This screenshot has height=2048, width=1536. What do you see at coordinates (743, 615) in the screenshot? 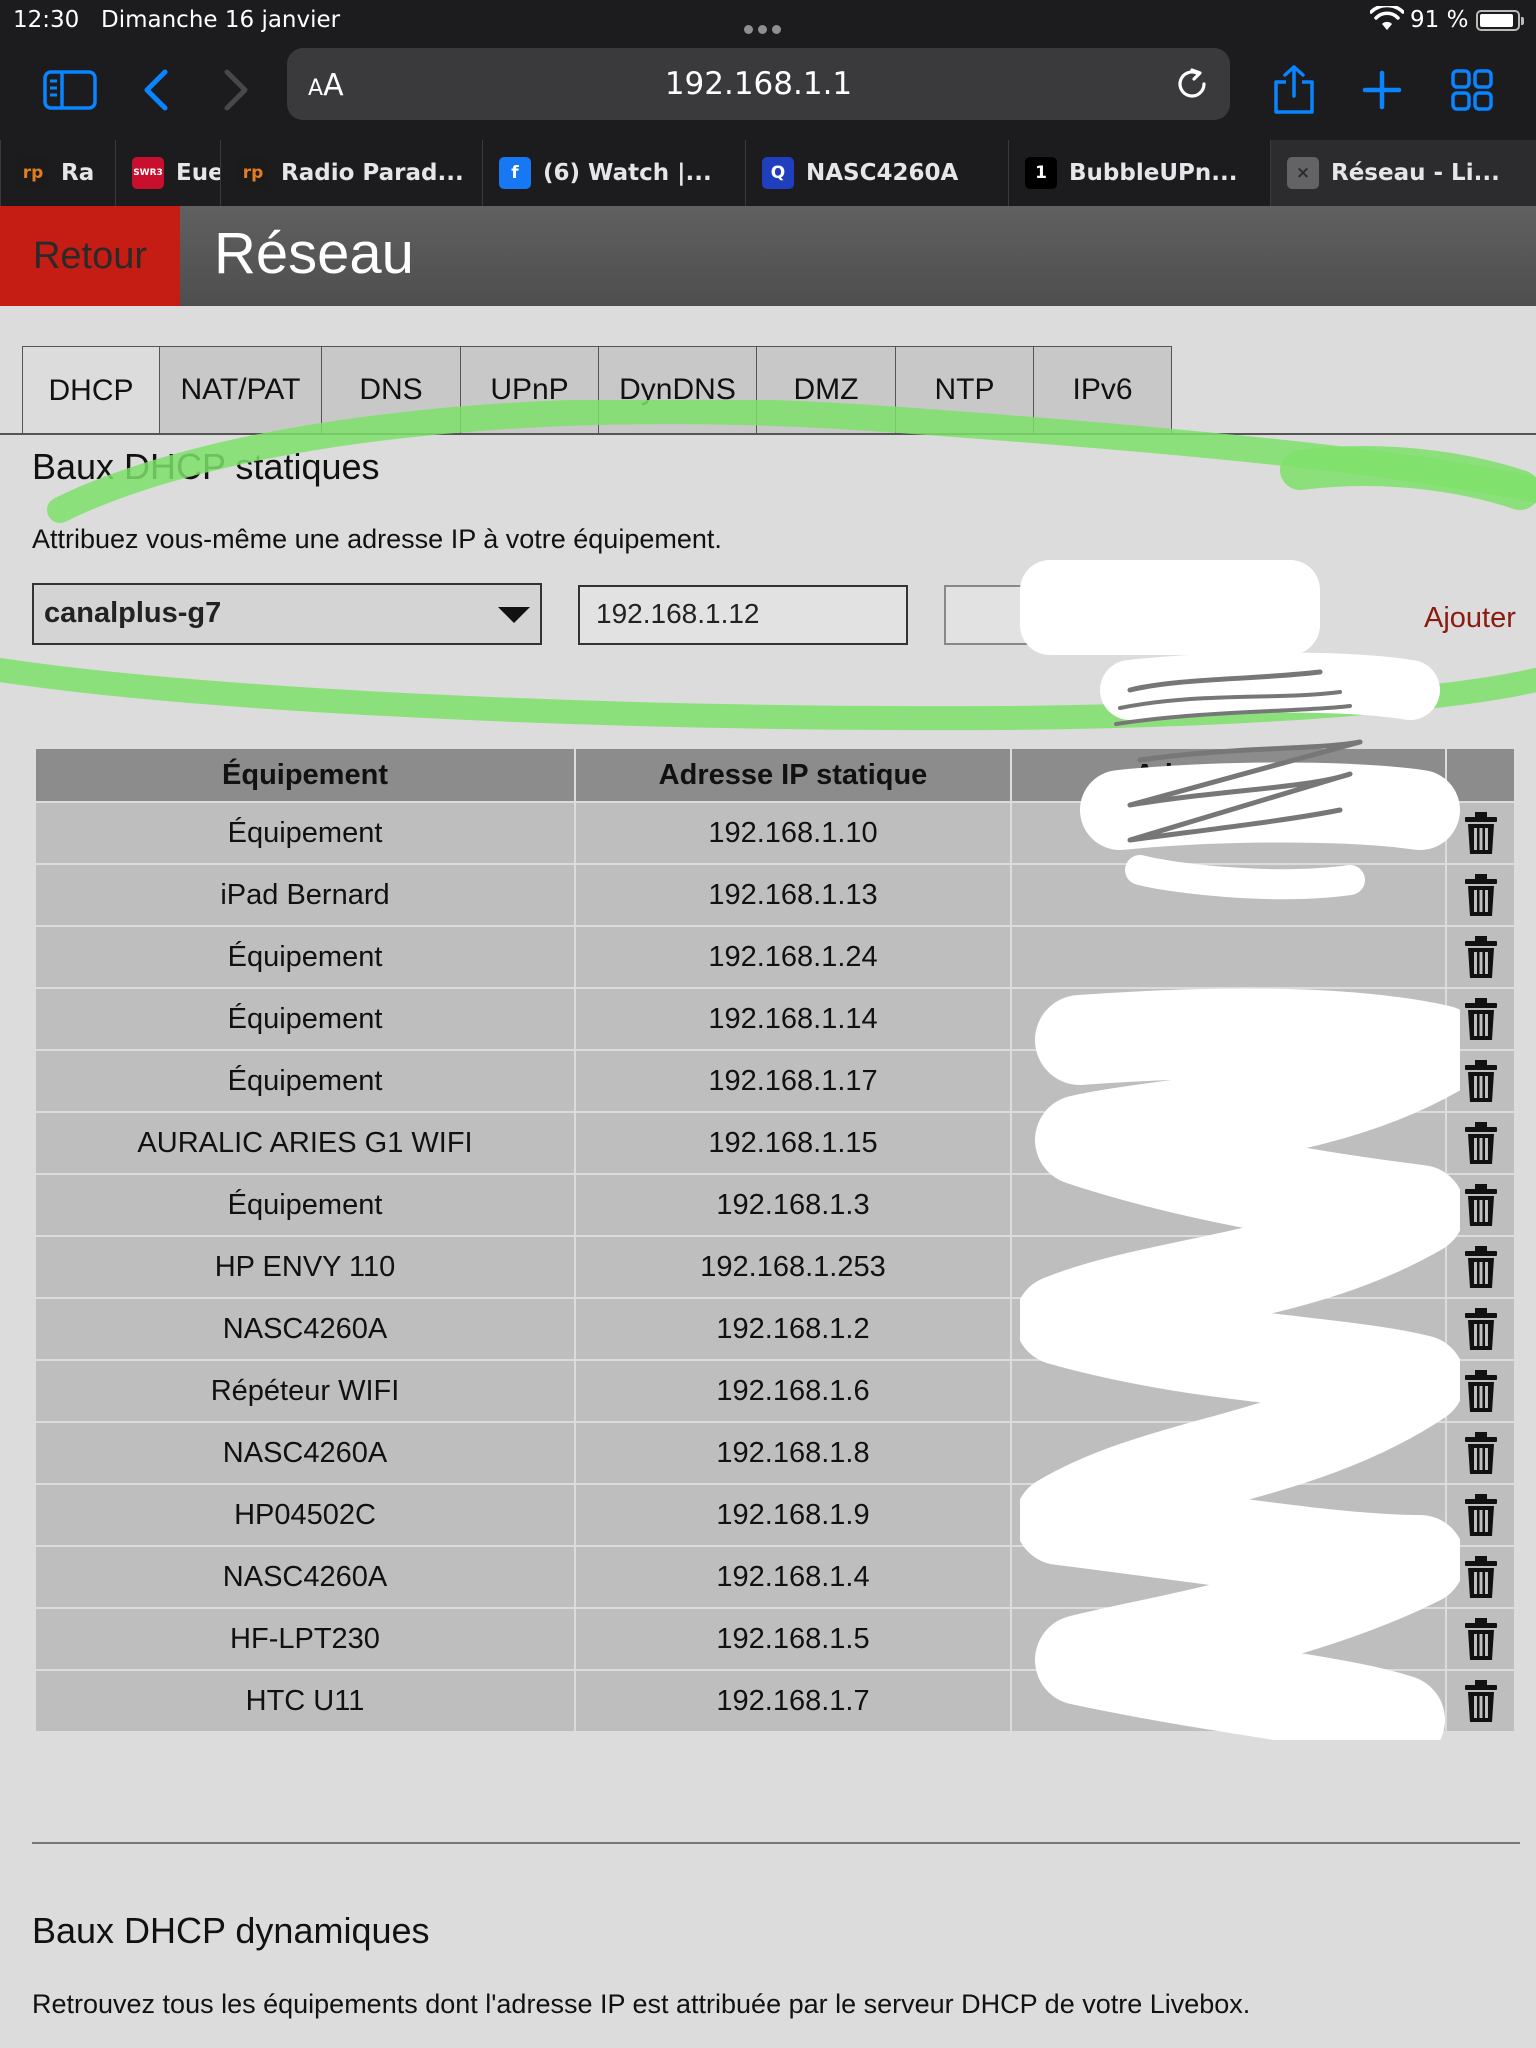
I see `ip-address-input: 192.168.1.12` at bounding box center [743, 615].